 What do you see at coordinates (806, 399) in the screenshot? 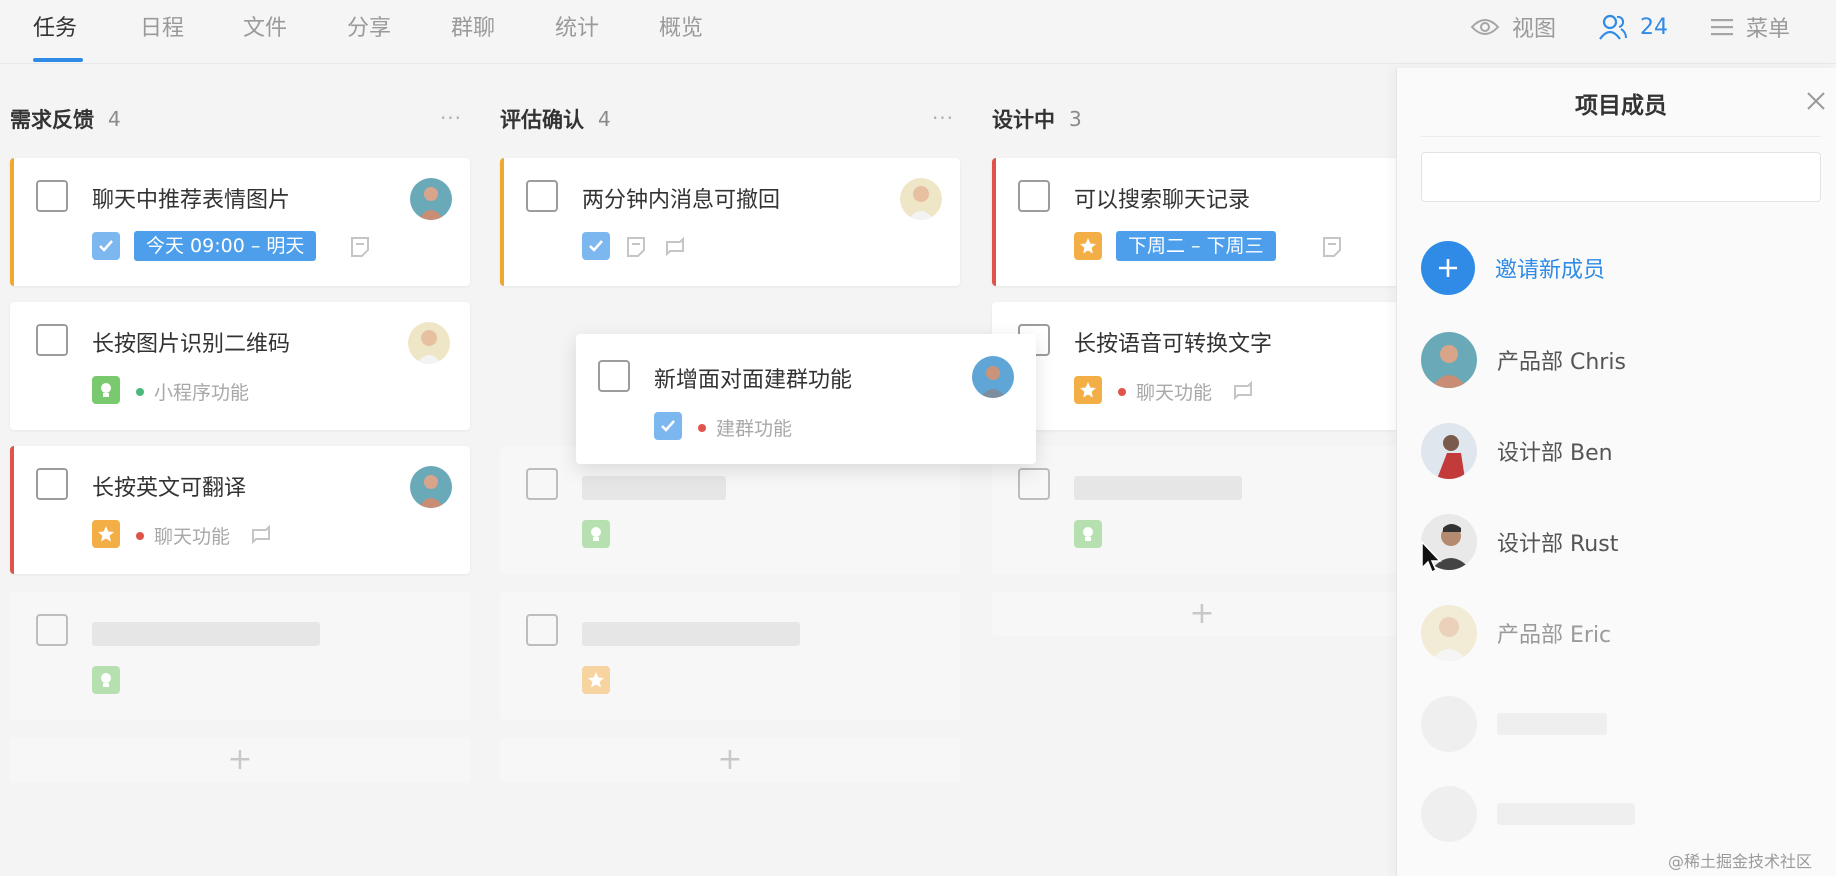
I see `dragging-task-card: 新增面对面建群功能 建群功能` at bounding box center [806, 399].